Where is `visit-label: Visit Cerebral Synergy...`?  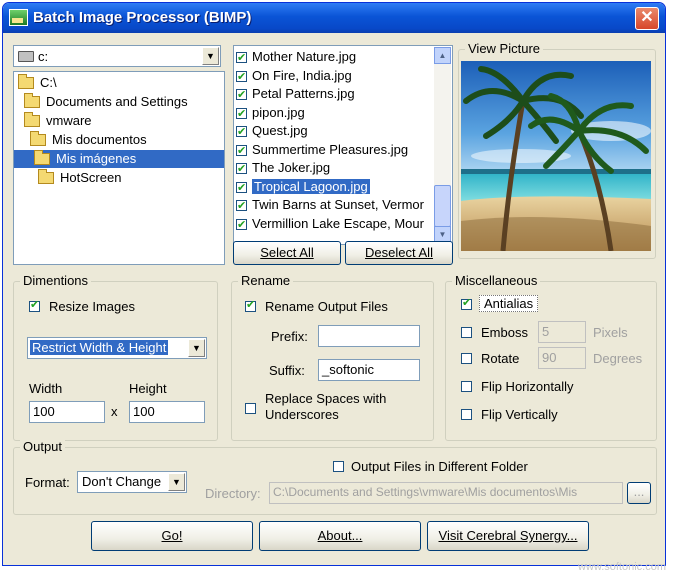 visit-label: Visit Cerebral Synergy... is located at coordinates (508, 535).